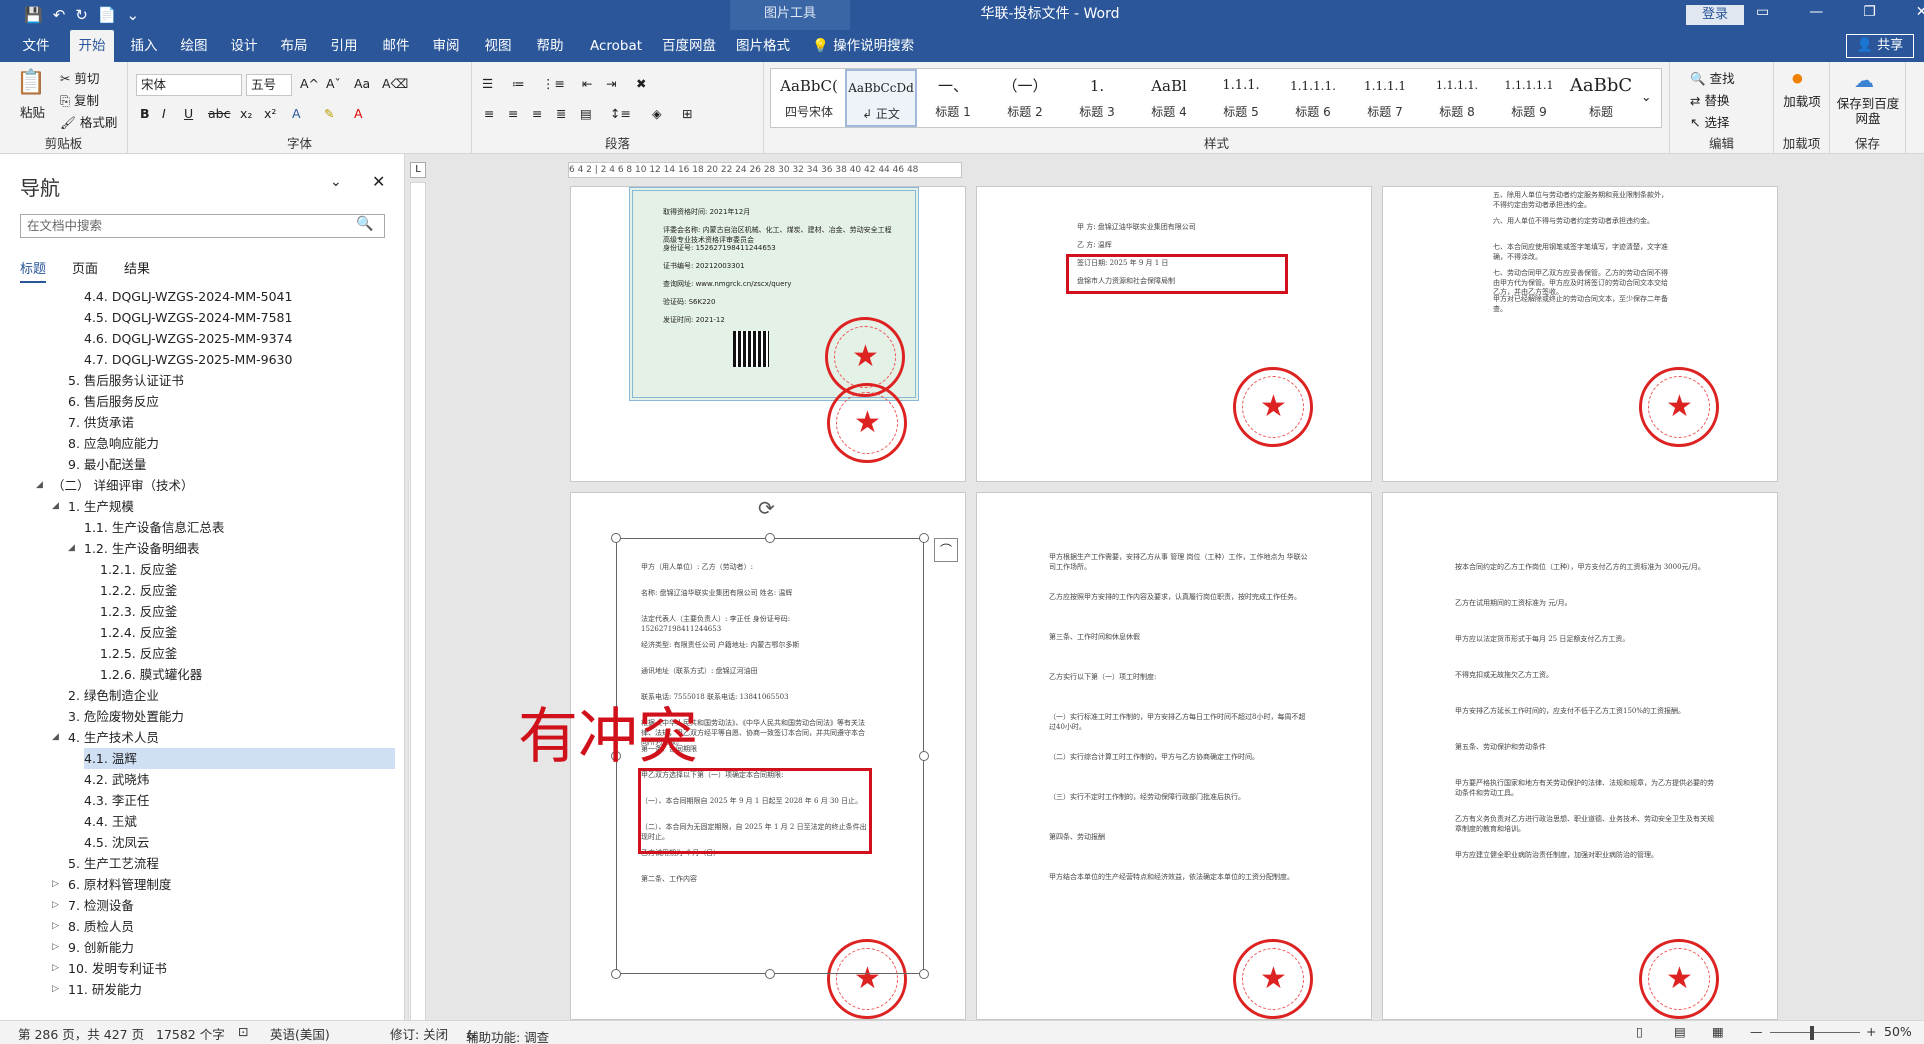  Describe the element at coordinates (1718, 1031) in the screenshot. I see `web-layout-icon: ▦` at that location.